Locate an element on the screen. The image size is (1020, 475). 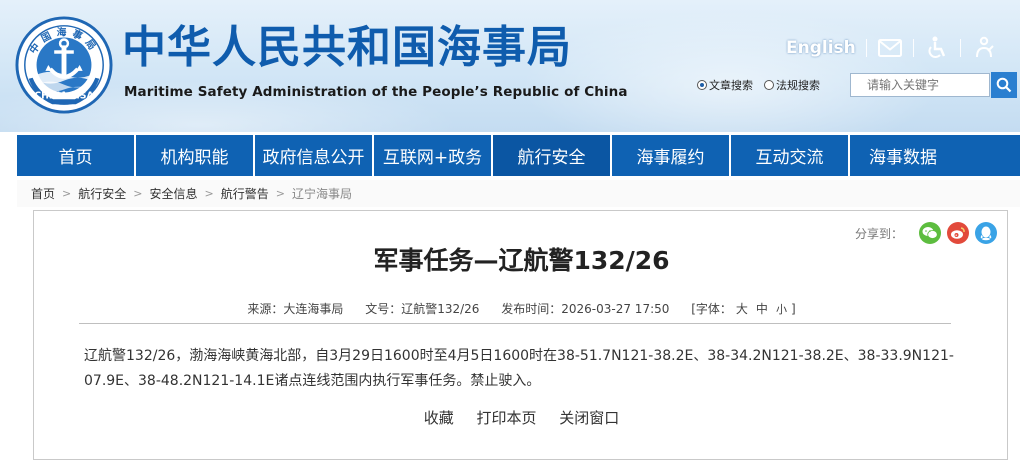
breadcrumb-current: 辽宁海事局 is located at coordinates (322, 193).